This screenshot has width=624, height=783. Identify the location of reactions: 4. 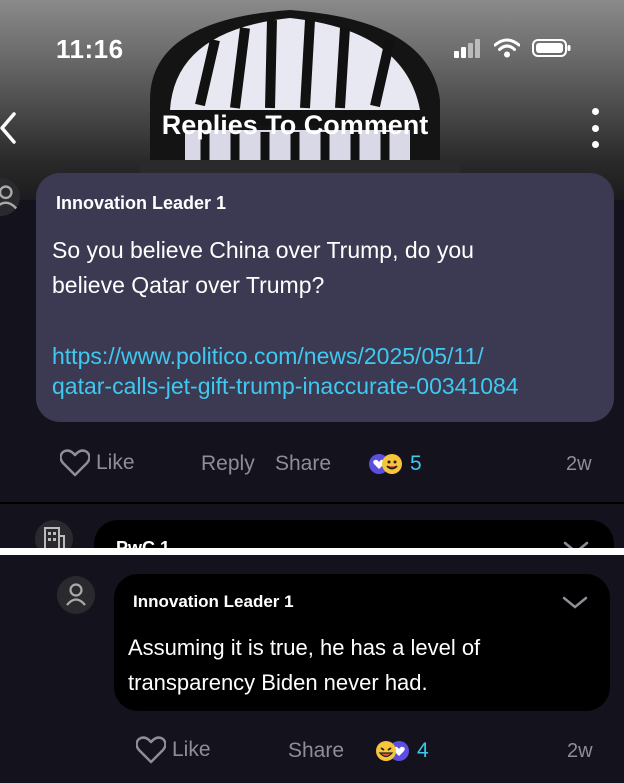
(402, 751).